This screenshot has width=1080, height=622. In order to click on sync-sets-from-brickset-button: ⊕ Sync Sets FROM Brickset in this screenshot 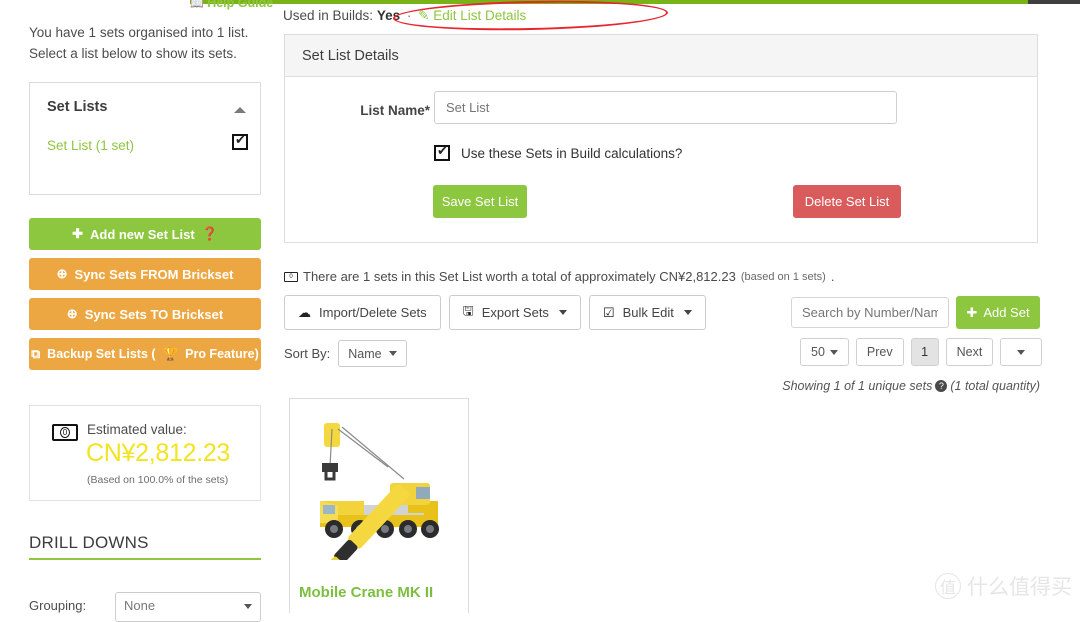, I will do `click(145, 274)`.